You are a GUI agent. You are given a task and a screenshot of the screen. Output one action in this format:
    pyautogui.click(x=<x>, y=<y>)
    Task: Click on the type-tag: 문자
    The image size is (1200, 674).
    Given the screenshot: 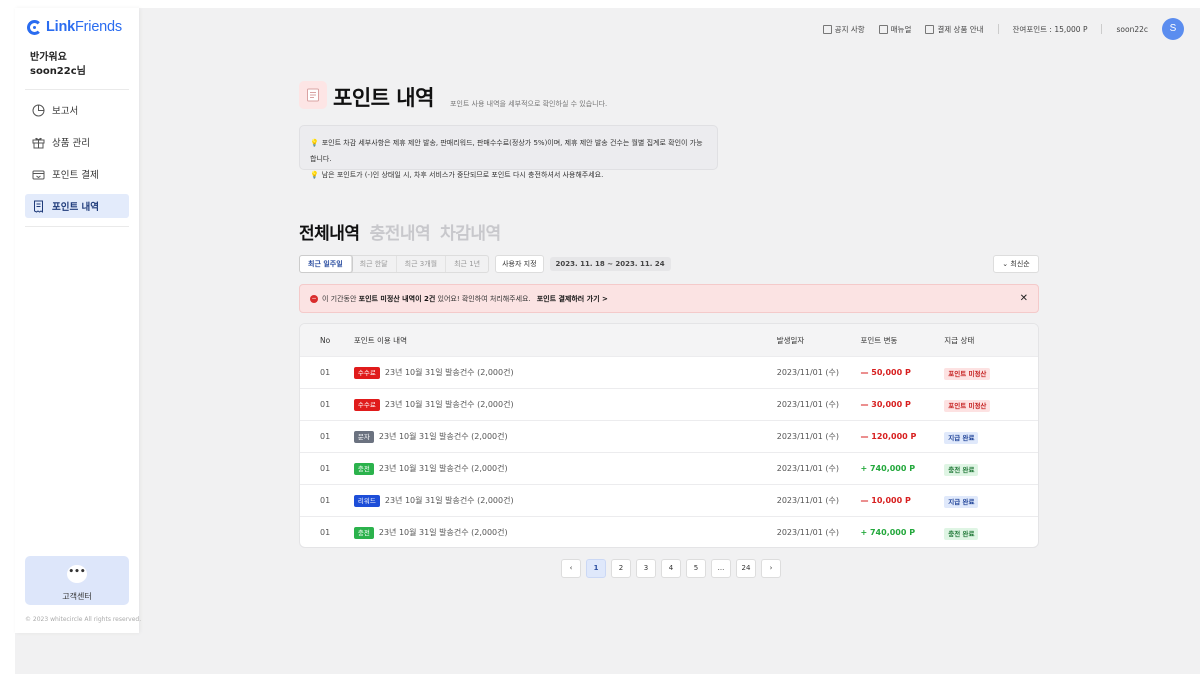 What is the action you would take?
    pyautogui.click(x=363, y=436)
    